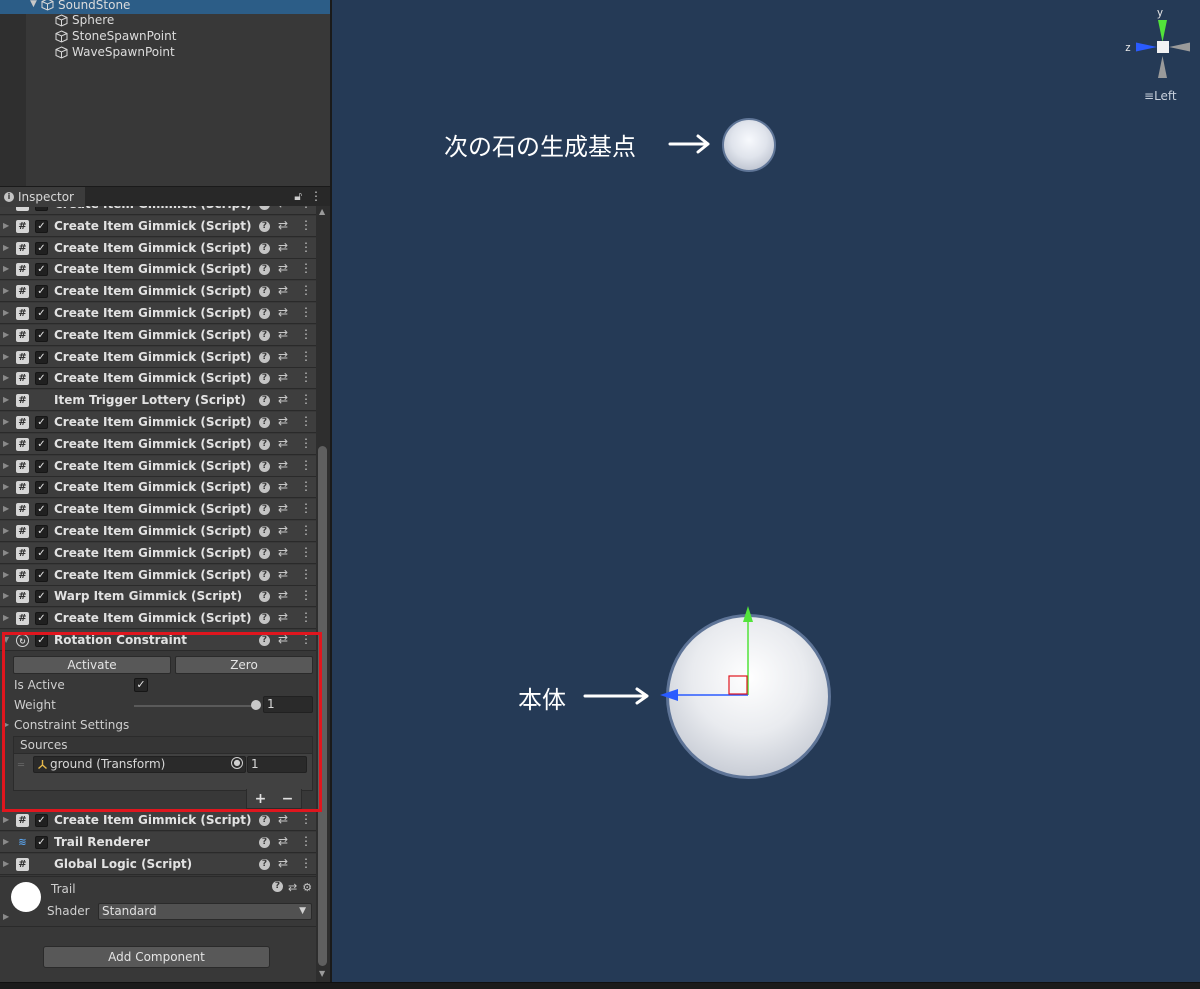 Image resolution: width=1200 pixels, height=989 pixels. Describe the element at coordinates (298, 196) in the screenshot. I see `lock-icon: 🔓︎` at that location.